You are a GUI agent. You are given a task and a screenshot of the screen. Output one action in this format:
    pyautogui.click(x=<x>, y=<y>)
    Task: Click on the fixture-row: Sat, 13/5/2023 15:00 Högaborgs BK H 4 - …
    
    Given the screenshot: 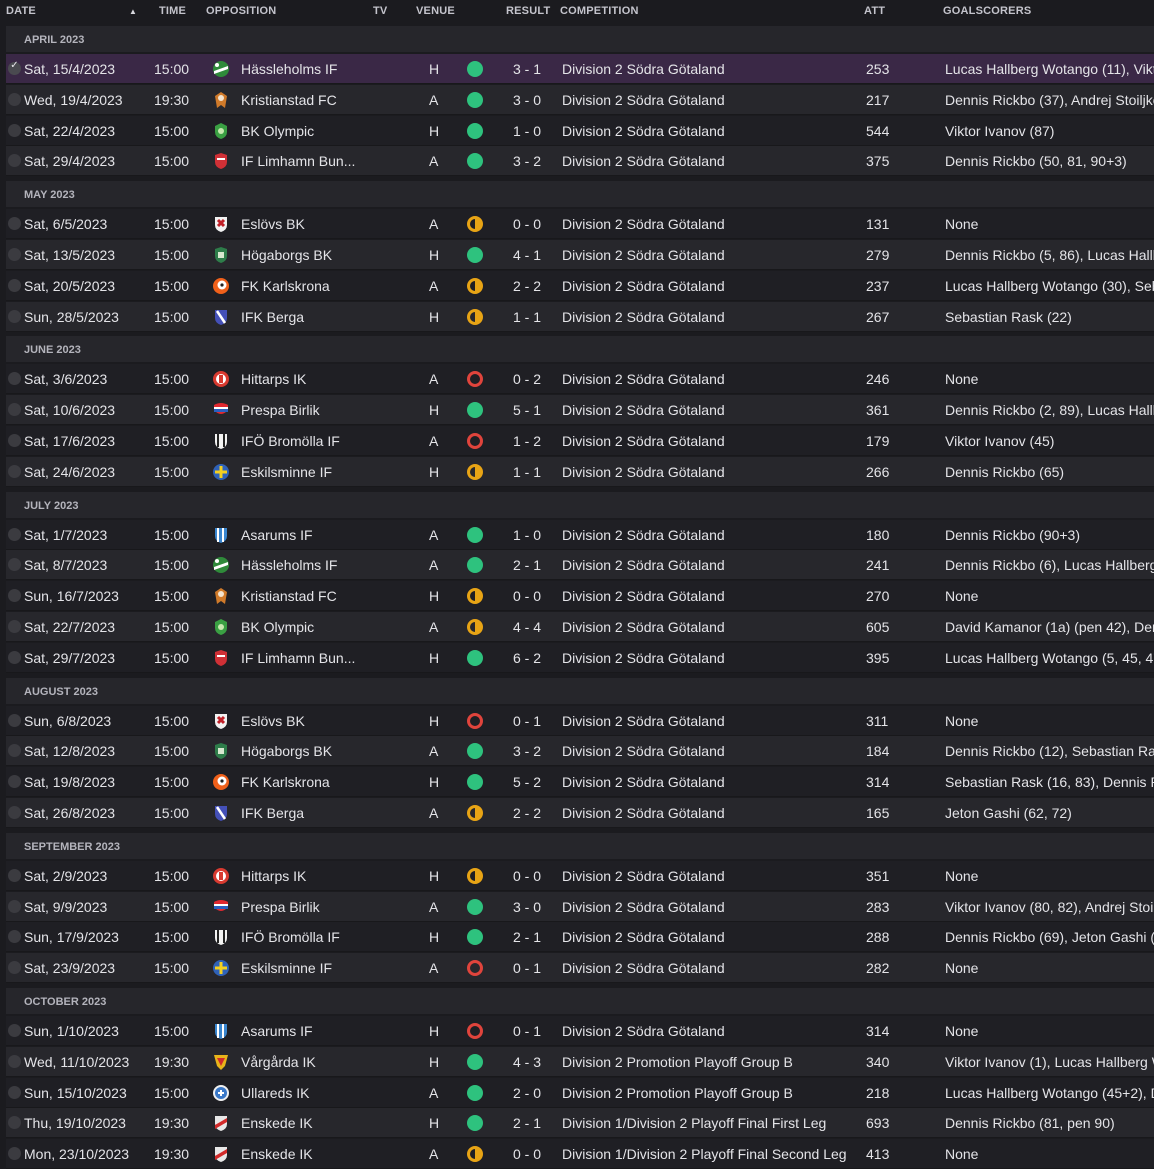 What is the action you would take?
    pyautogui.click(x=580, y=255)
    